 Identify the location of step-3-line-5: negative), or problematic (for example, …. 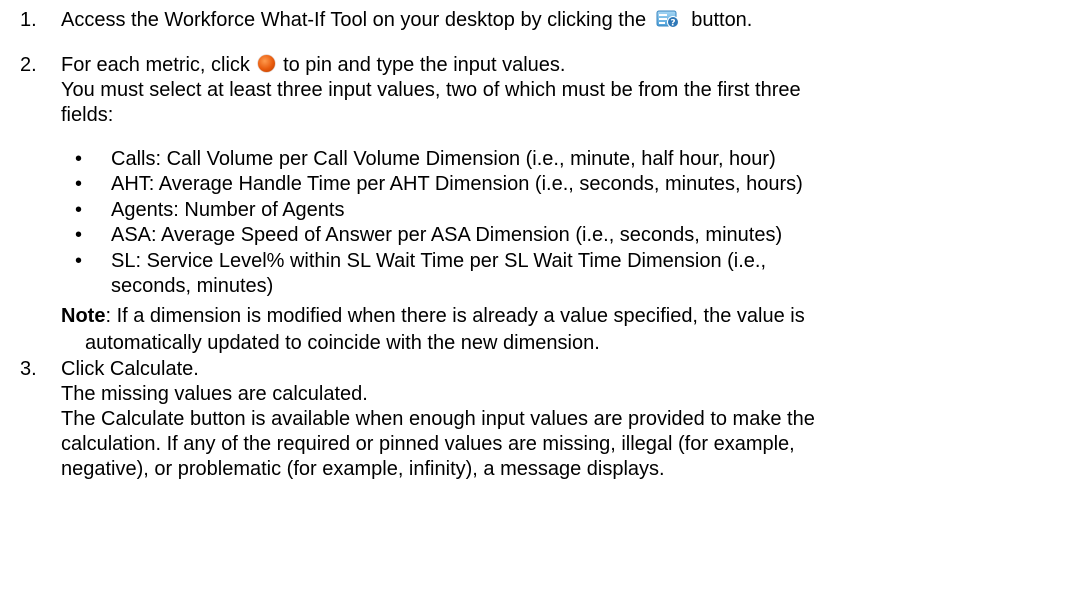
(363, 469).